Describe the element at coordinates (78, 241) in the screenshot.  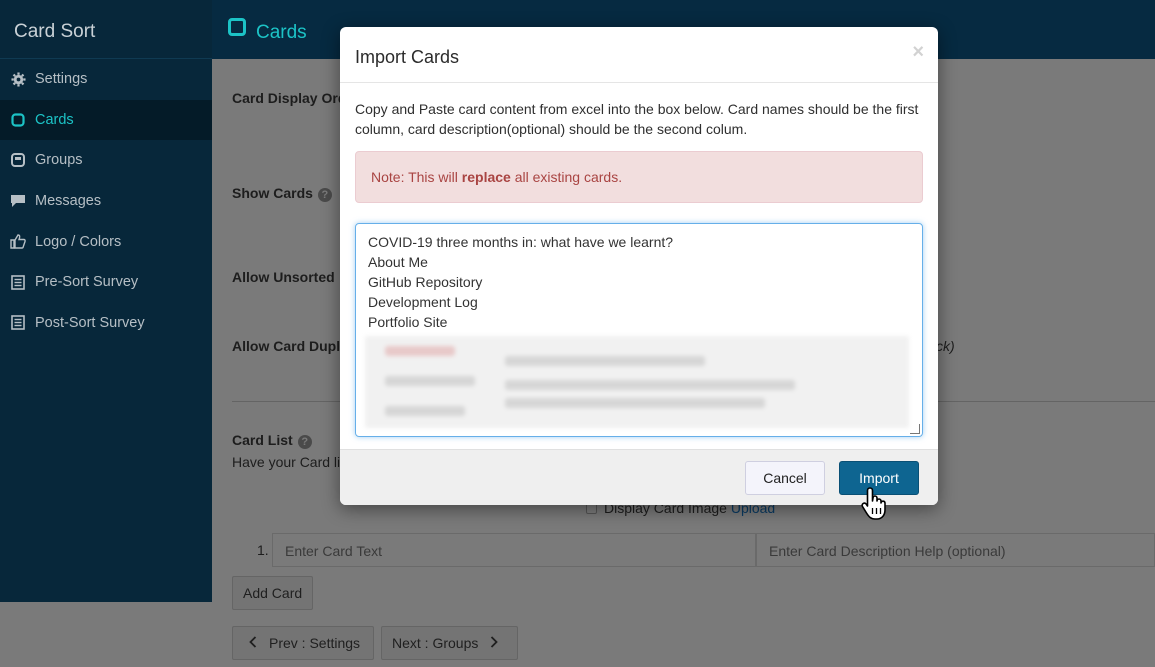
I see `sidebar-item-label: Logo / Colors` at that location.